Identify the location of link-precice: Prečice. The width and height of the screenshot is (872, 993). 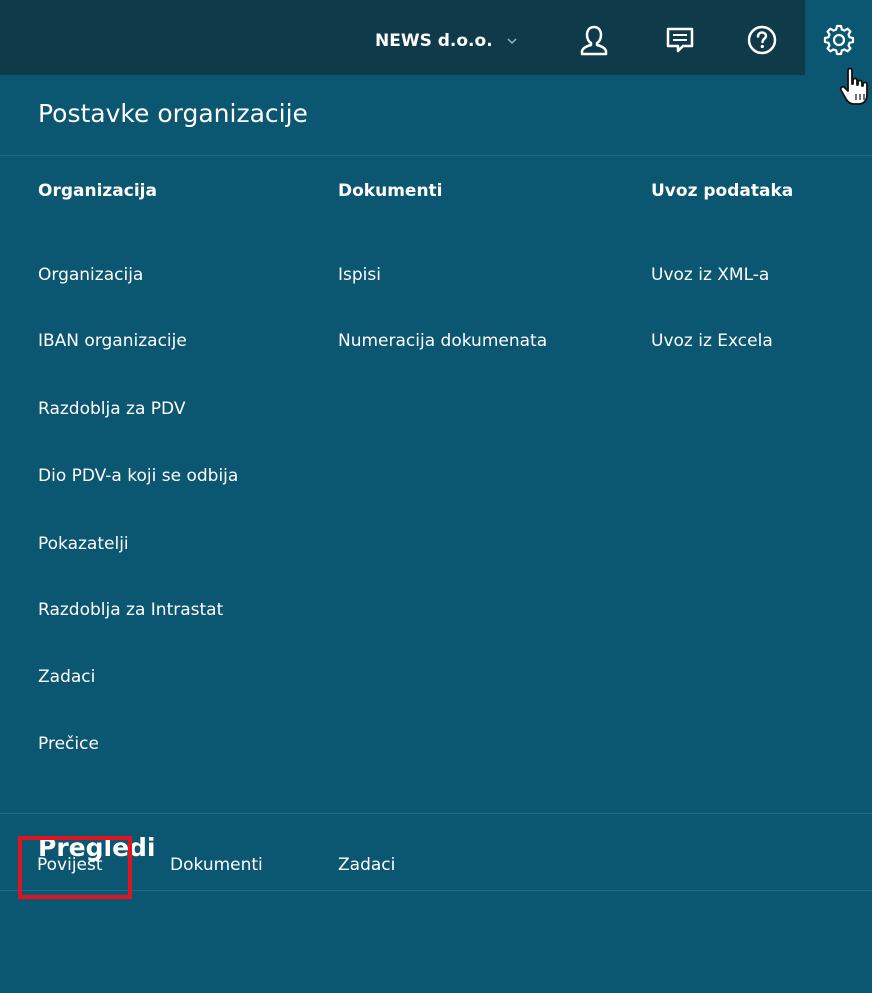
(68, 744).